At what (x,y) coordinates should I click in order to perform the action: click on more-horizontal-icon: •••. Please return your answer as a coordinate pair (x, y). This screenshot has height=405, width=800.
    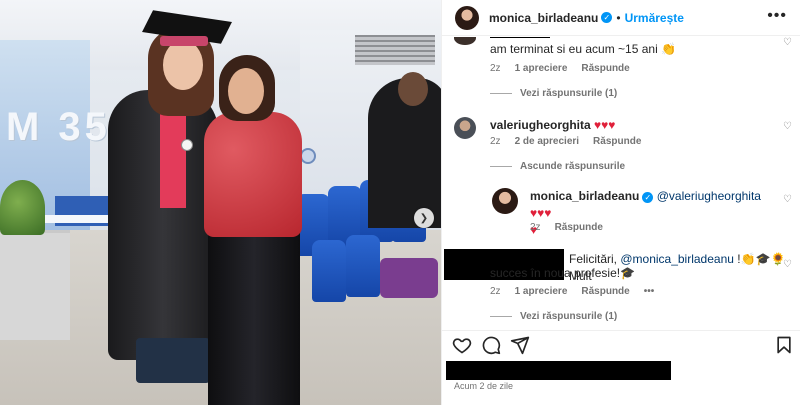
    Looking at the image, I should click on (777, 16).